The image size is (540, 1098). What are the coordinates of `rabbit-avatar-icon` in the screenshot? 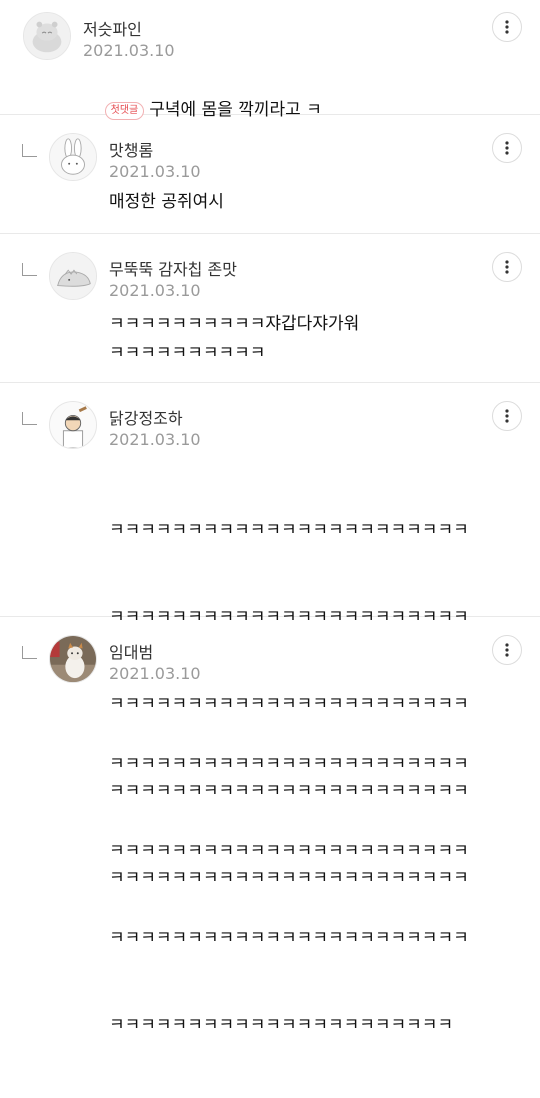 It's located at (73, 157).